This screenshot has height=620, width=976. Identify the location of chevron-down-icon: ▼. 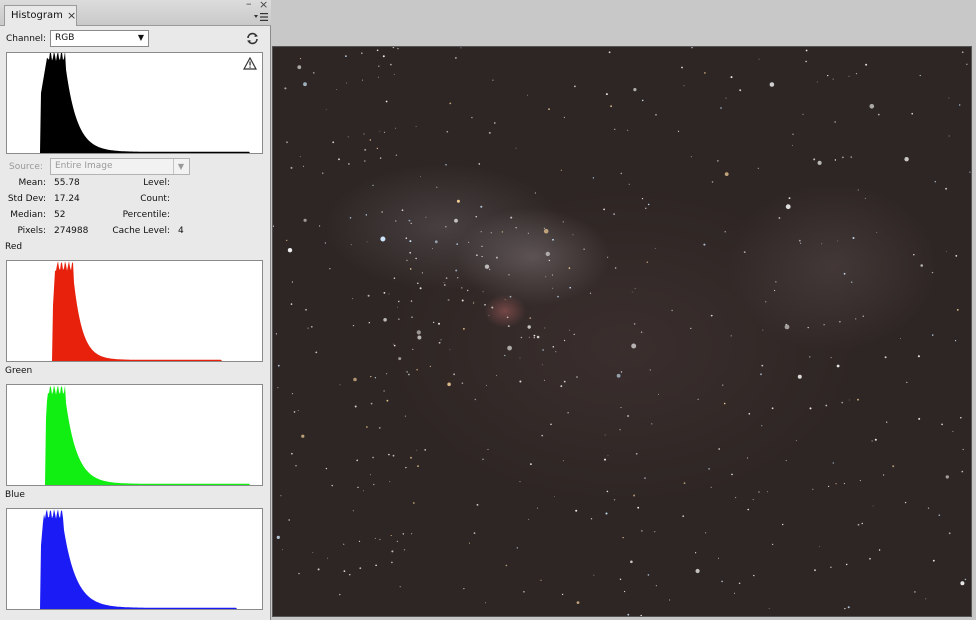
(140, 37).